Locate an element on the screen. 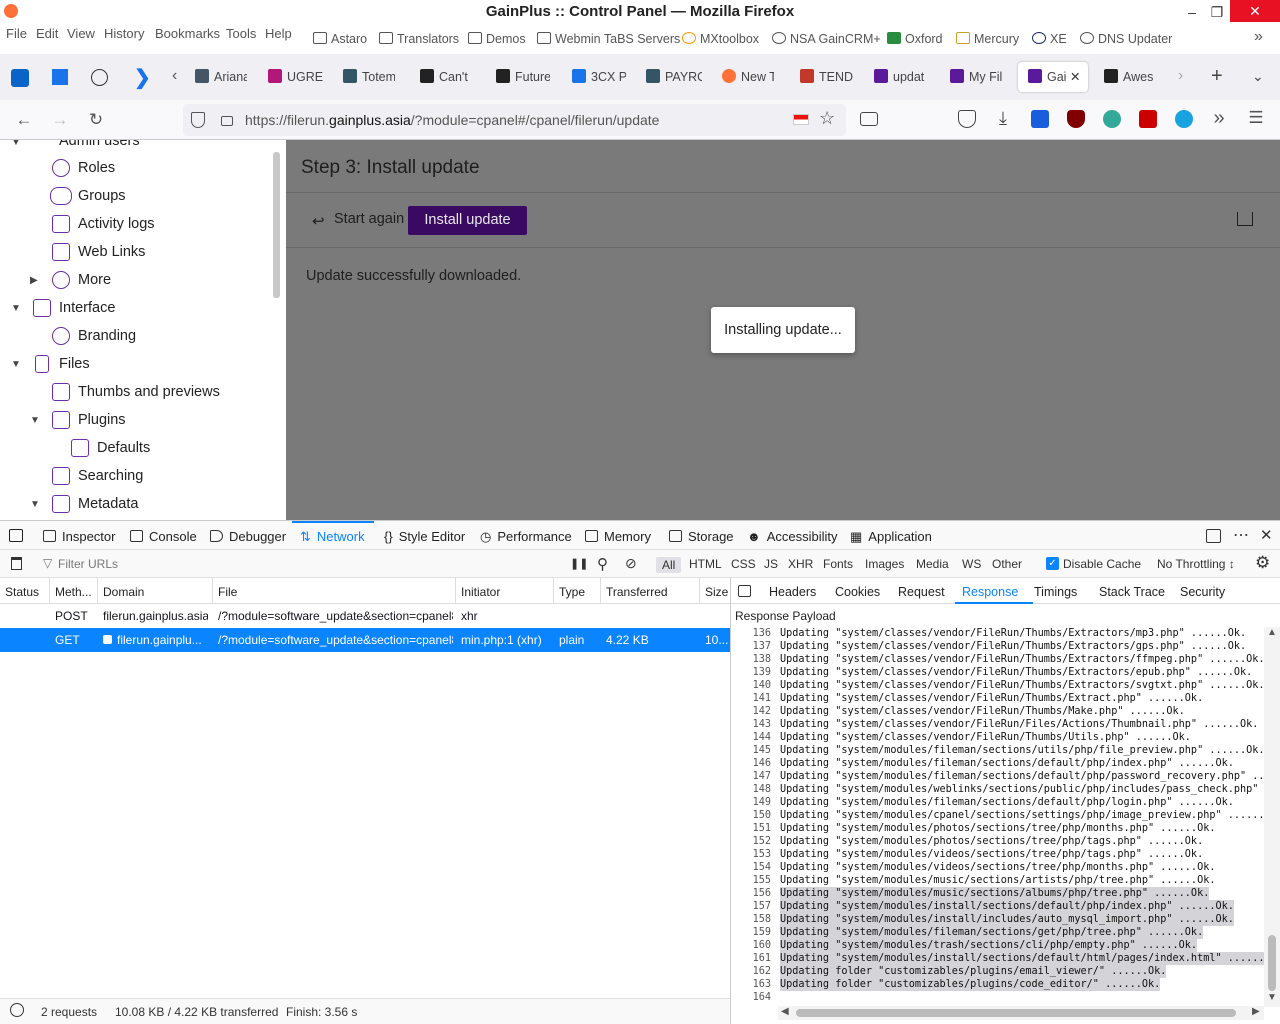 The height and width of the screenshot is (1024, 1280). lock-icon is located at coordinates (227, 121).